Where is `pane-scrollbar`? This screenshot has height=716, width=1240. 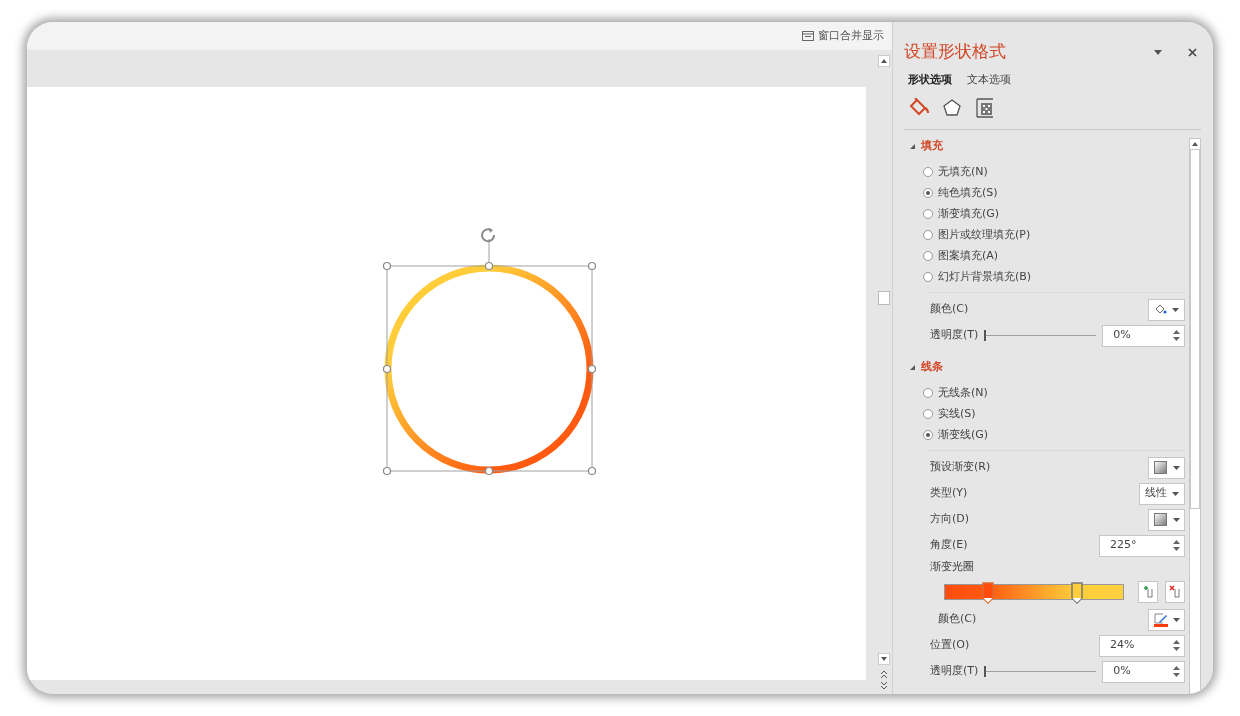 pane-scrollbar is located at coordinates (1195, 415).